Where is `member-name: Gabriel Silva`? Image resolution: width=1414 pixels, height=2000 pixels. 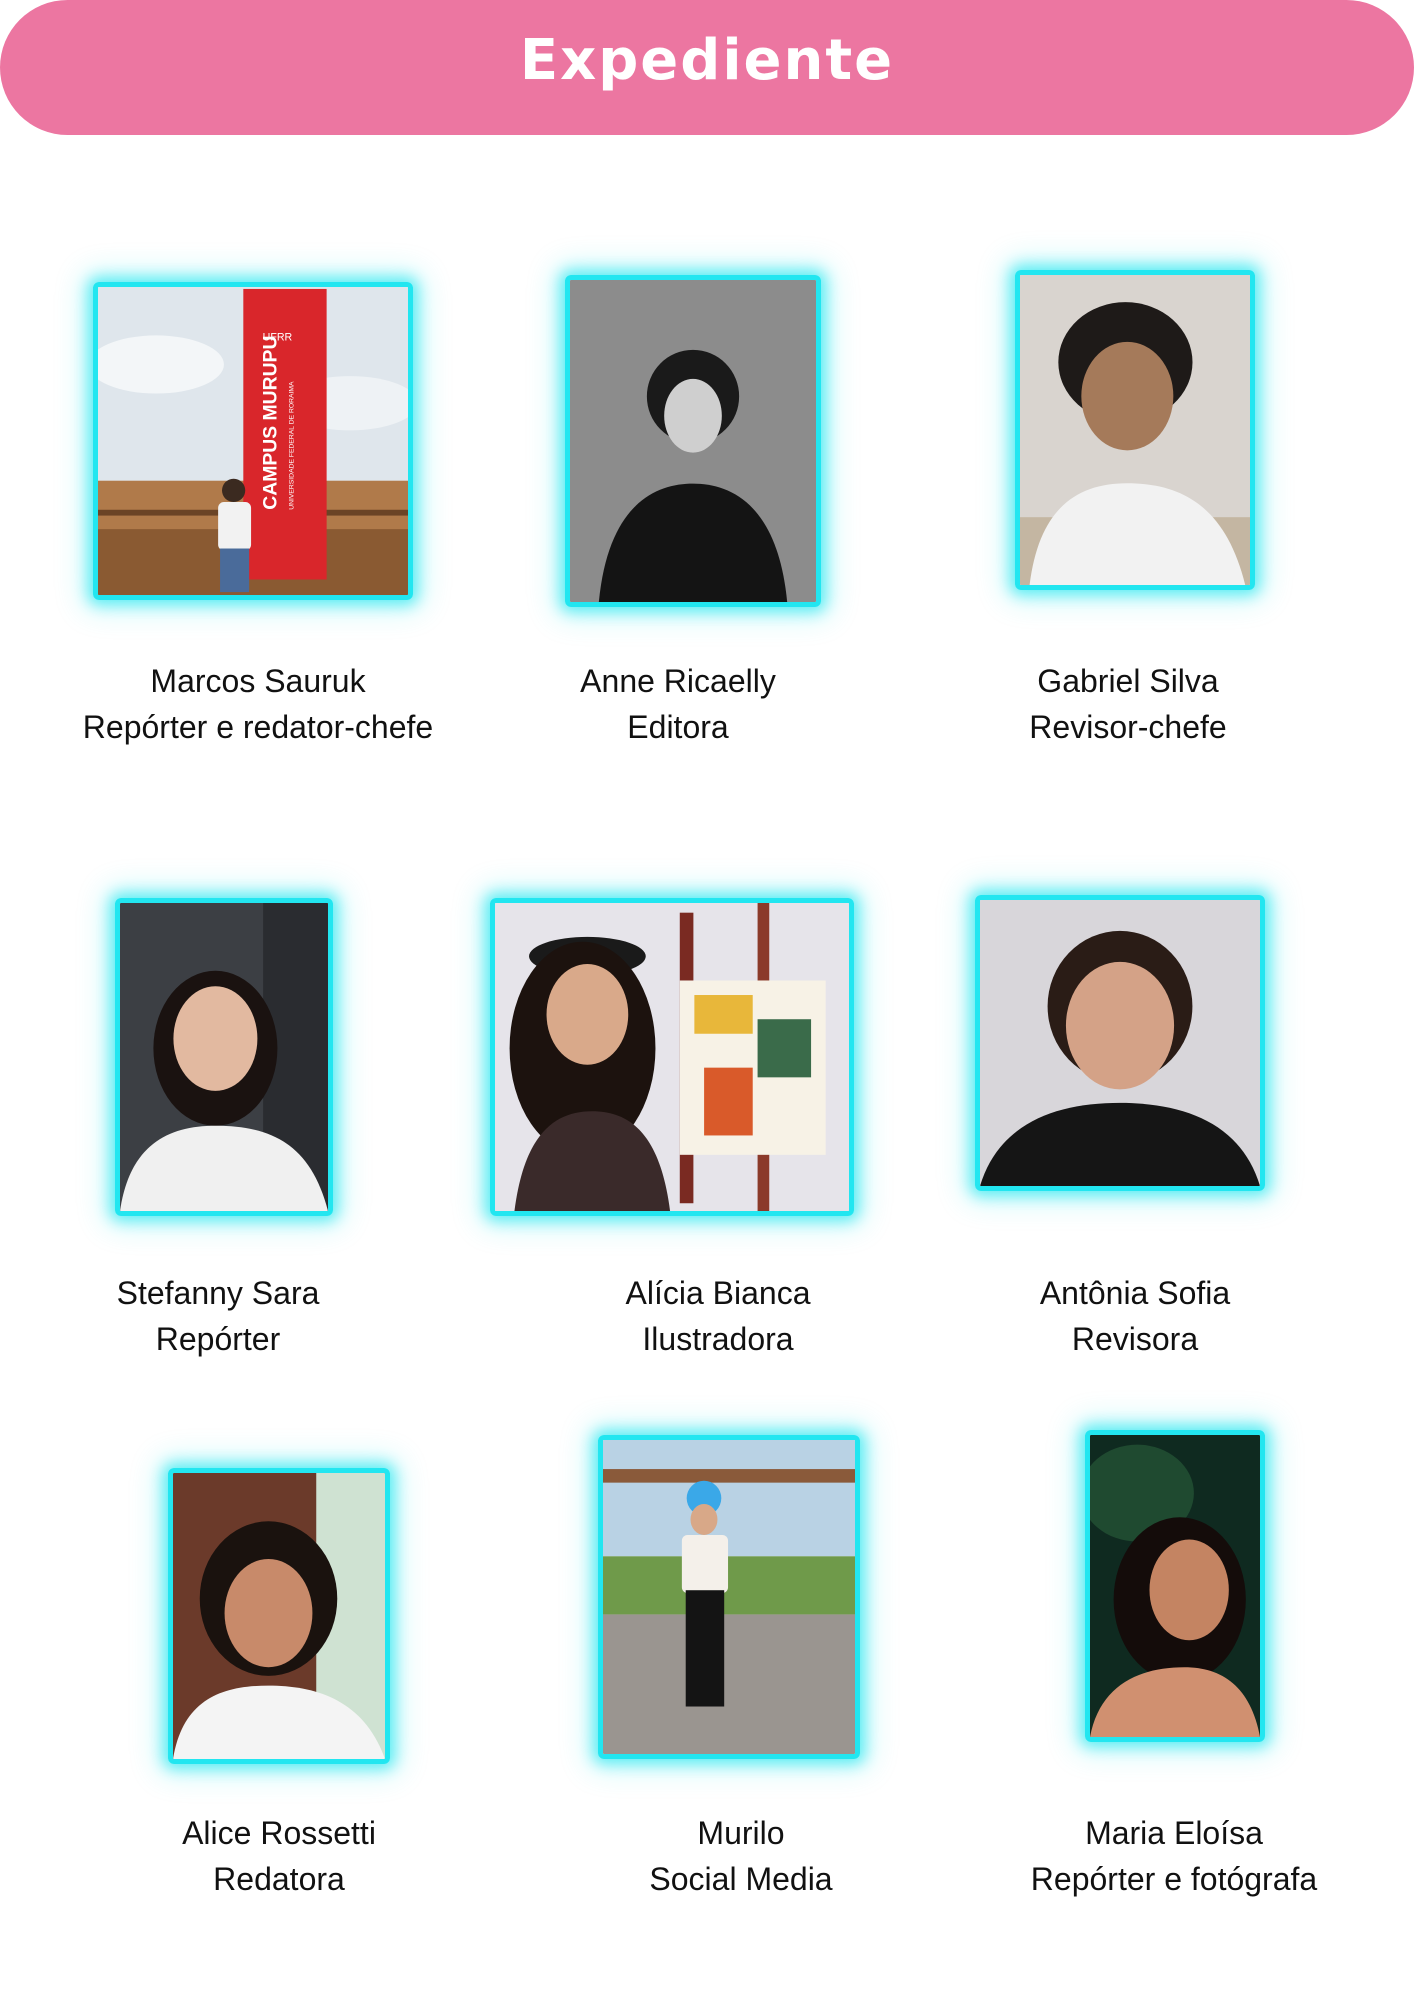
member-name: Gabriel Silva is located at coordinates (1128, 681).